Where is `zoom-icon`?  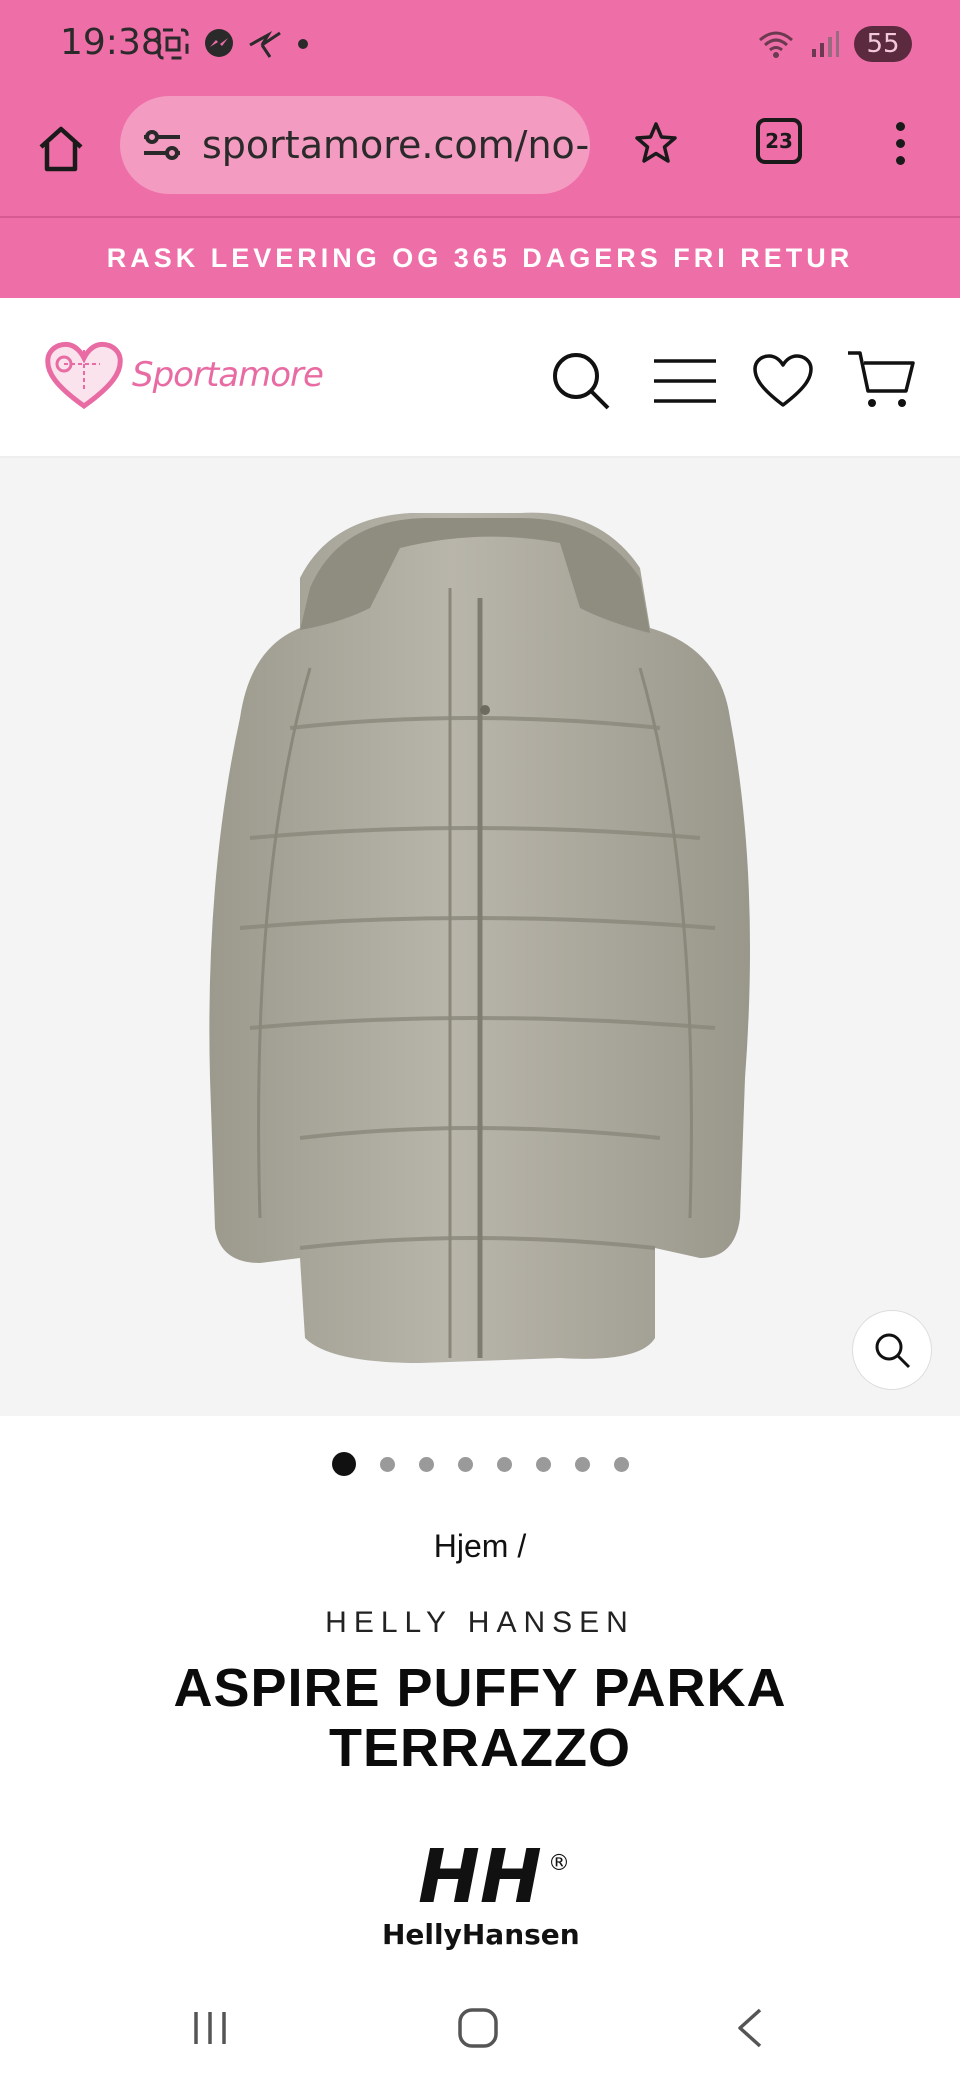
zoom-icon is located at coordinates (893, 1351).